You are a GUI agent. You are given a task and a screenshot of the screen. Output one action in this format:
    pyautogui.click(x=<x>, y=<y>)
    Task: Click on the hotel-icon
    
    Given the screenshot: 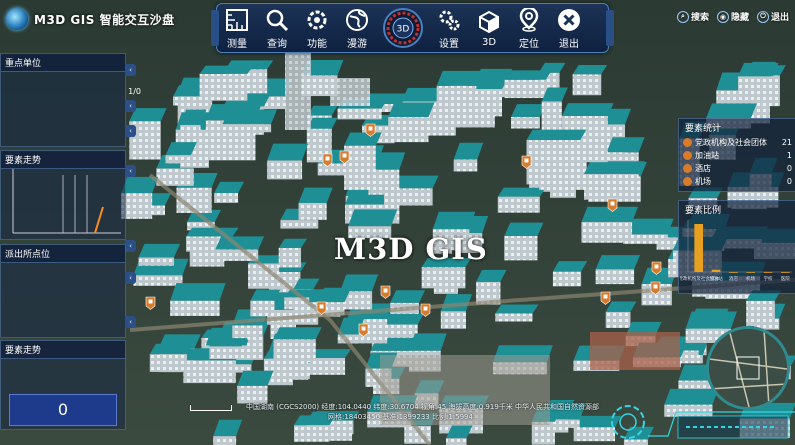 What is the action you would take?
    pyautogui.click(x=687, y=168)
    